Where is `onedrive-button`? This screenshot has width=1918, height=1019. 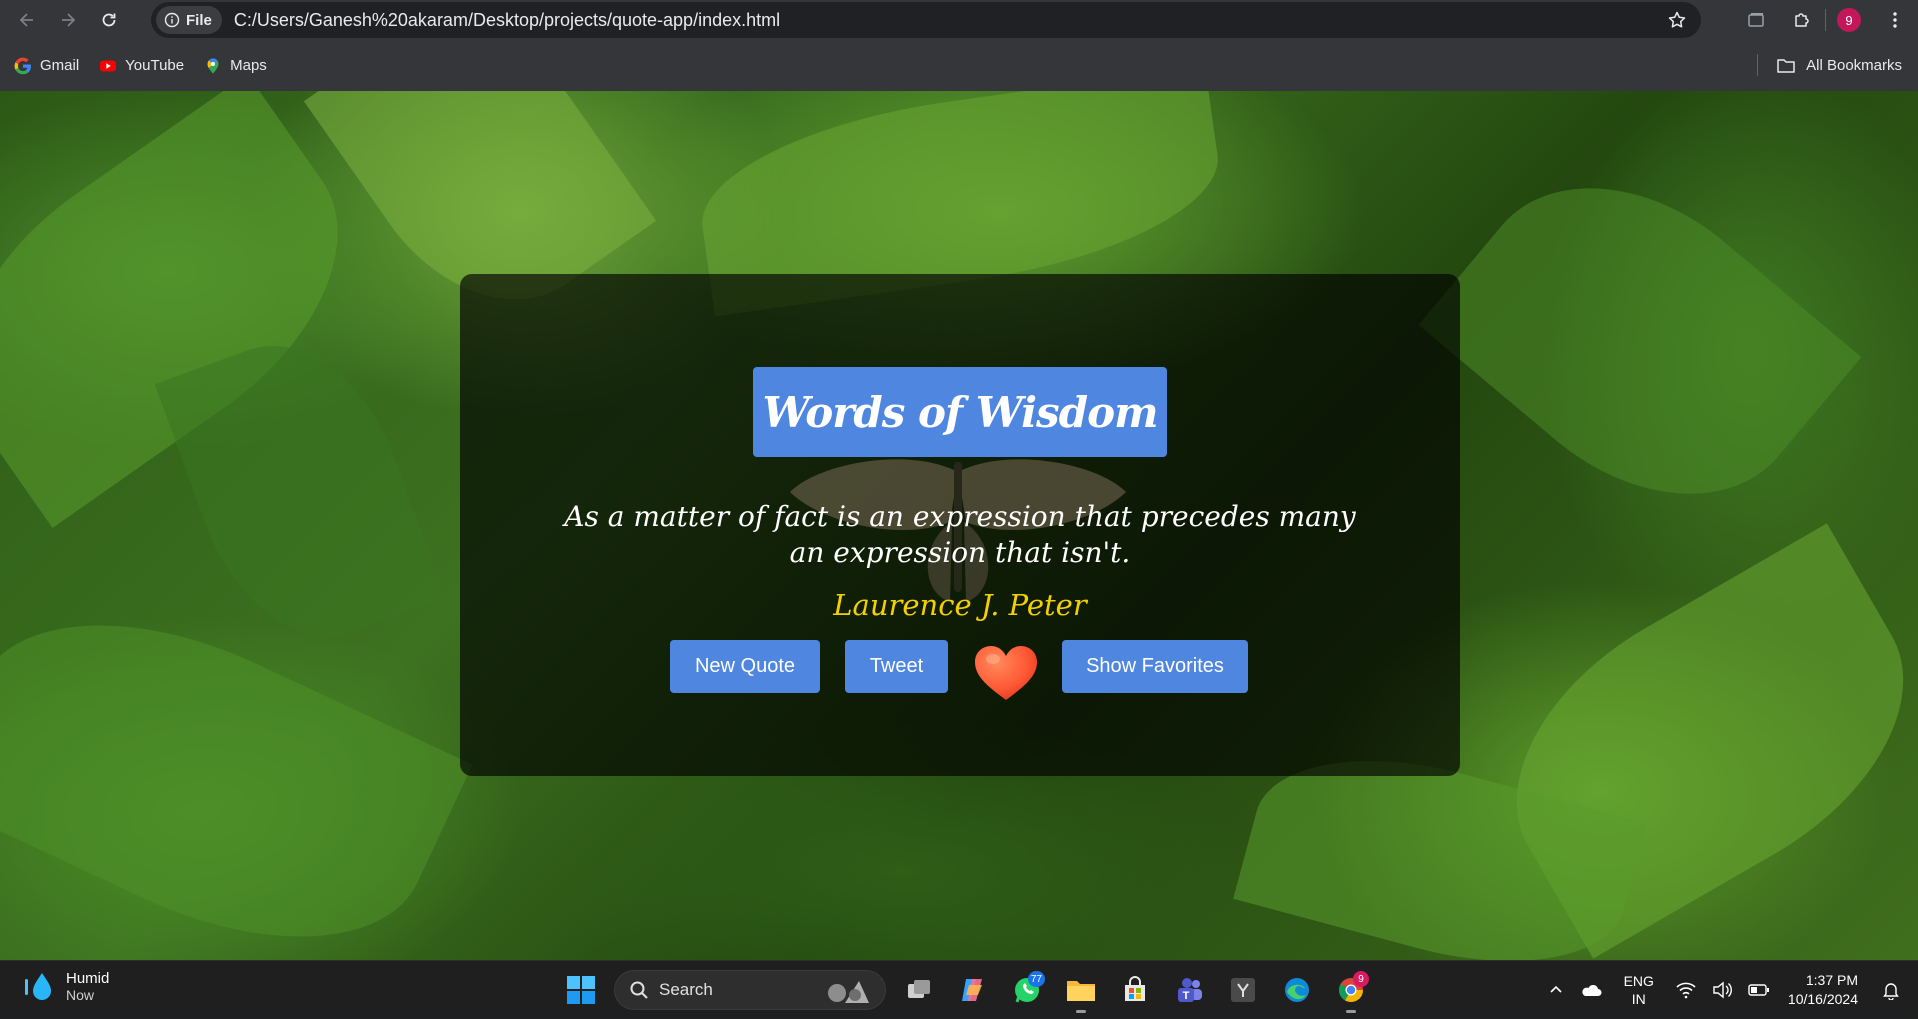
onedrive-button is located at coordinates (1591, 990).